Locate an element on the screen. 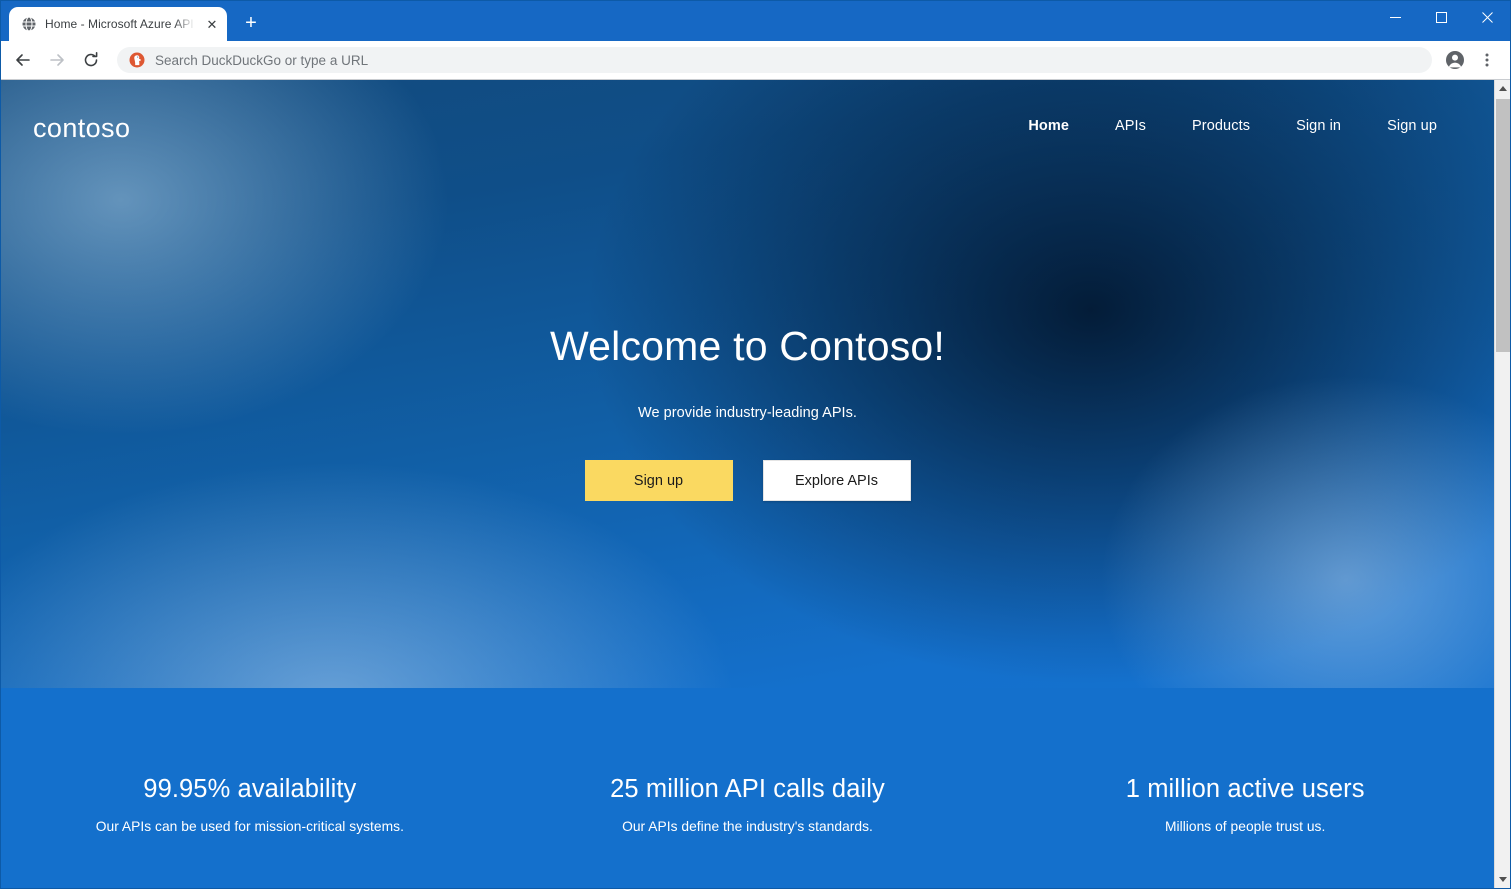  browser-toolbar: Search DuckDuckGo or type a URL is located at coordinates (755, 60).